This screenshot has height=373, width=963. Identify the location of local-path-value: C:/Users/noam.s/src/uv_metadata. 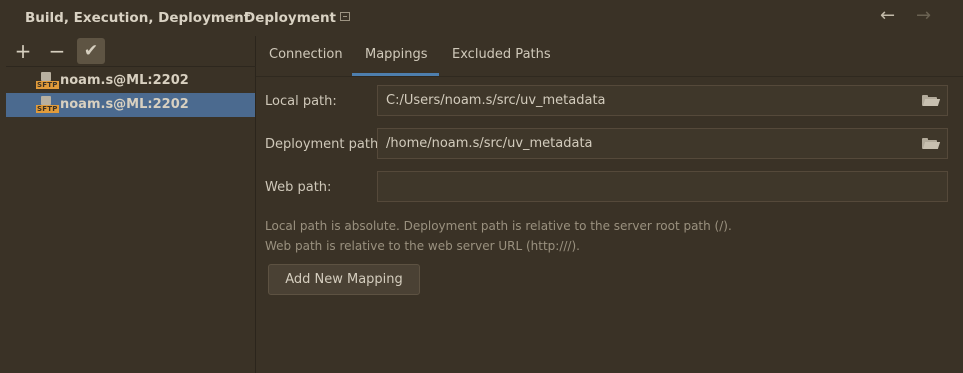
(496, 100).